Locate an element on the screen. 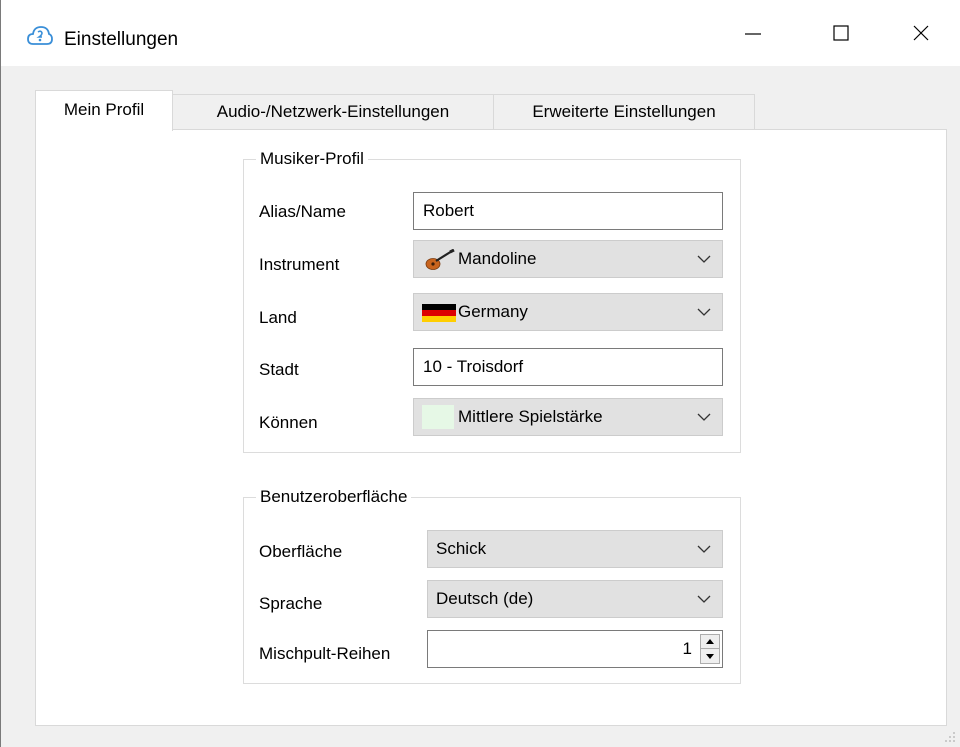 The height and width of the screenshot is (747, 960). mandolin-icon is located at coordinates (440, 259).